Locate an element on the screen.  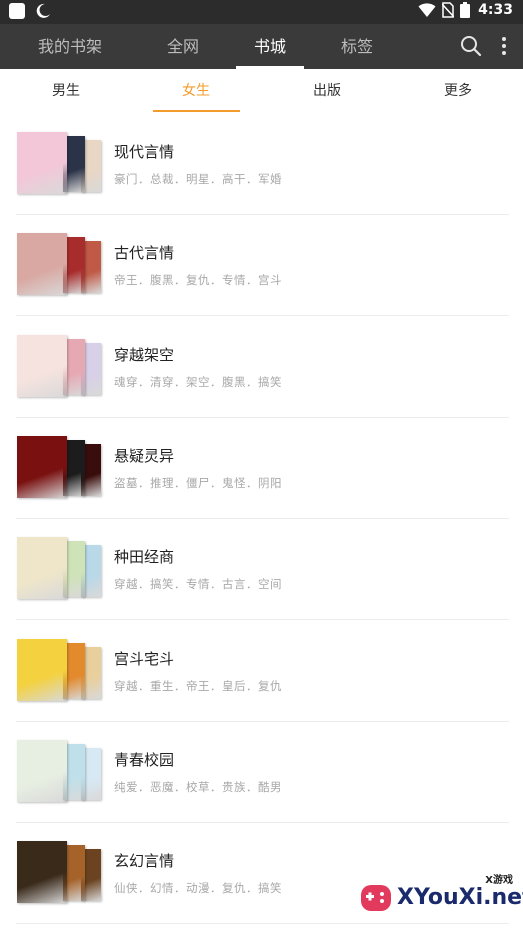
moon-icon is located at coordinates (43, 10).